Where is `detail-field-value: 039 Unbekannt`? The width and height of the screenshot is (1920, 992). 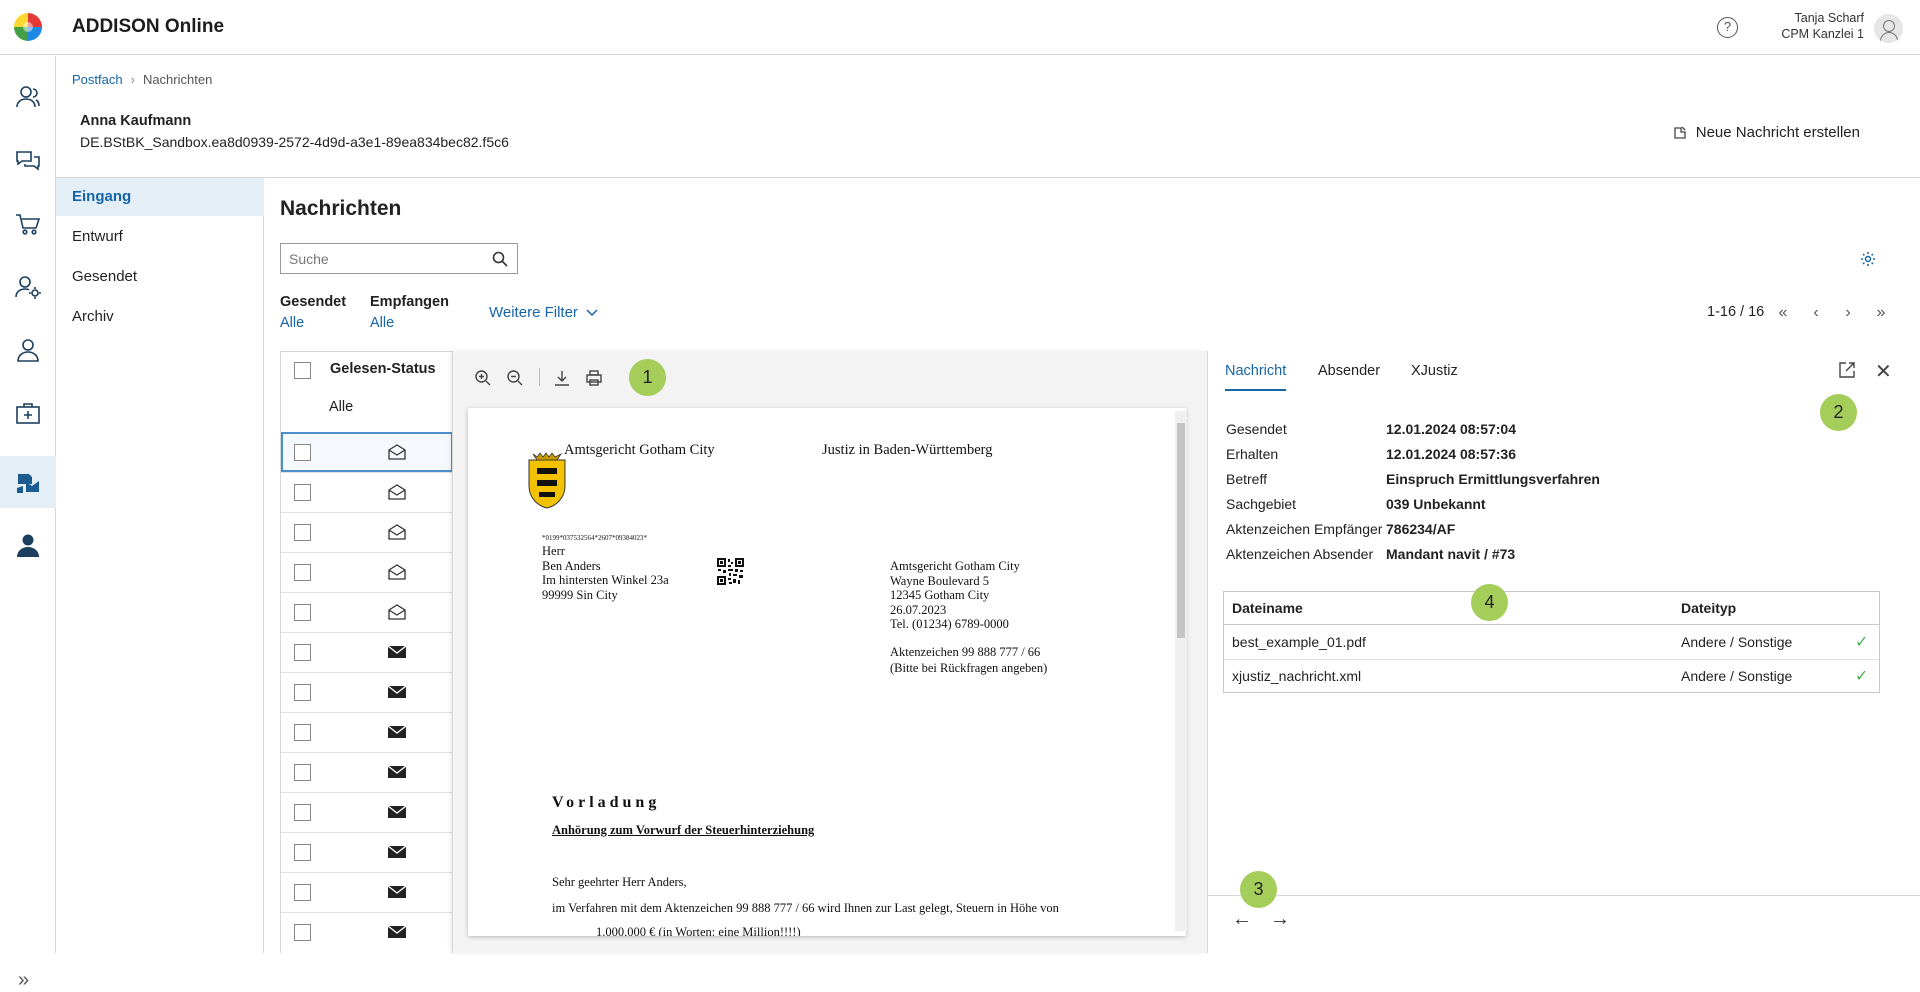 detail-field-value: 039 Unbekannt is located at coordinates (1436, 504).